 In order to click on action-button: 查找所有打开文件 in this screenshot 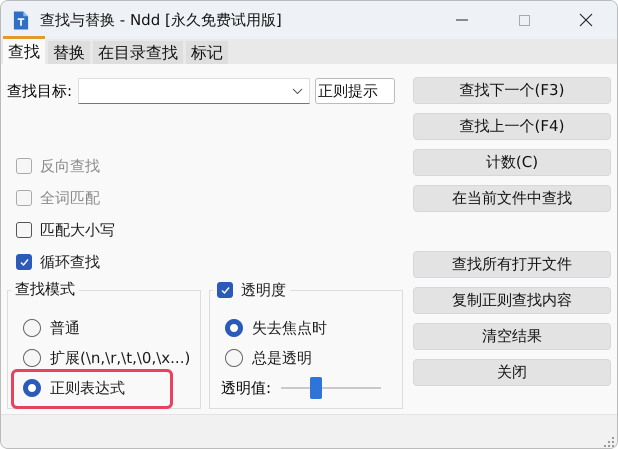, I will do `click(512, 264)`.